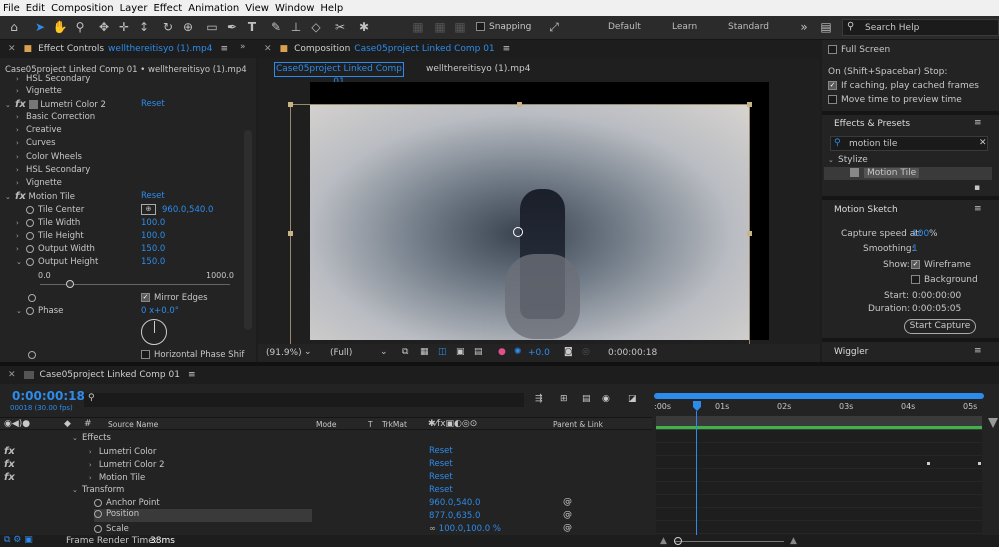  I want to click on zoom-out-icon: ▲, so click(663, 541).